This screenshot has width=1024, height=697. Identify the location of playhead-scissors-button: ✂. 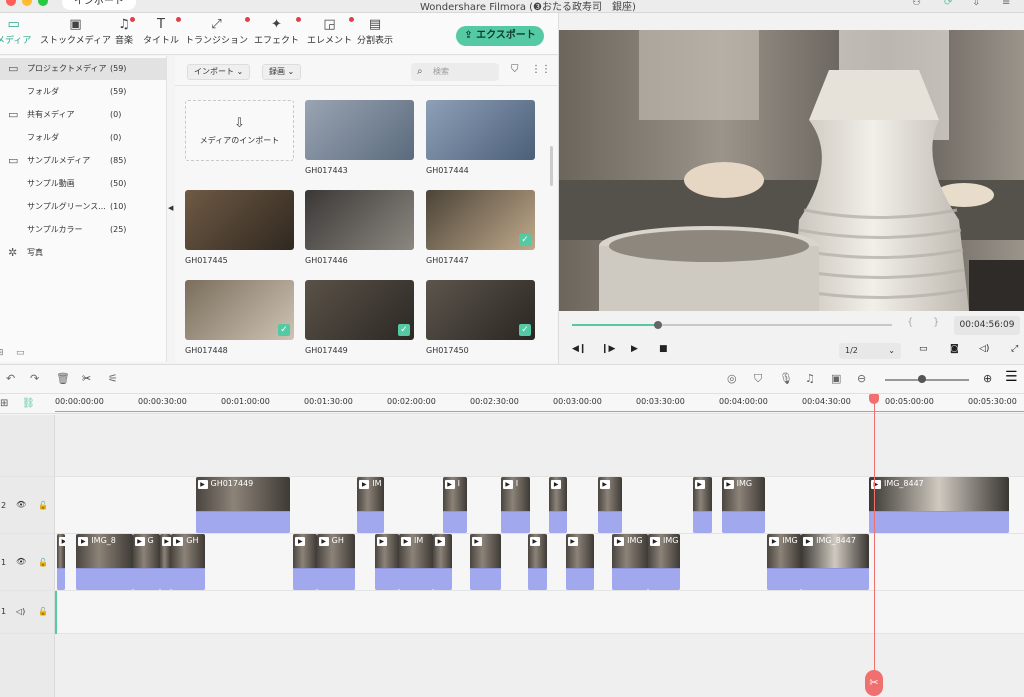
(874, 683).